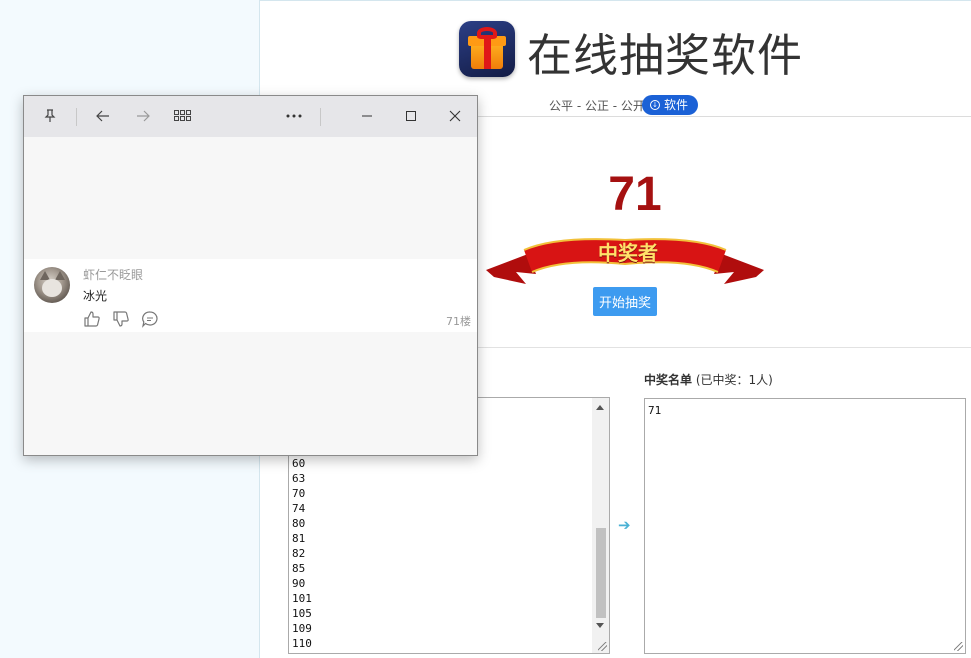  I want to click on minimize-button, so click(367, 116).